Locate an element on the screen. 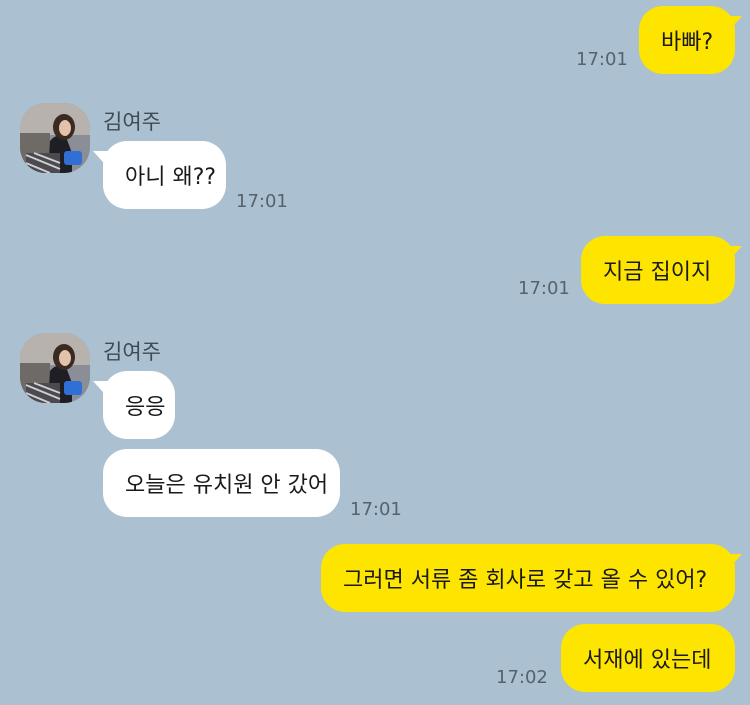 This screenshot has width=750, height=705. message-text: 아니 왜?? is located at coordinates (171, 177).